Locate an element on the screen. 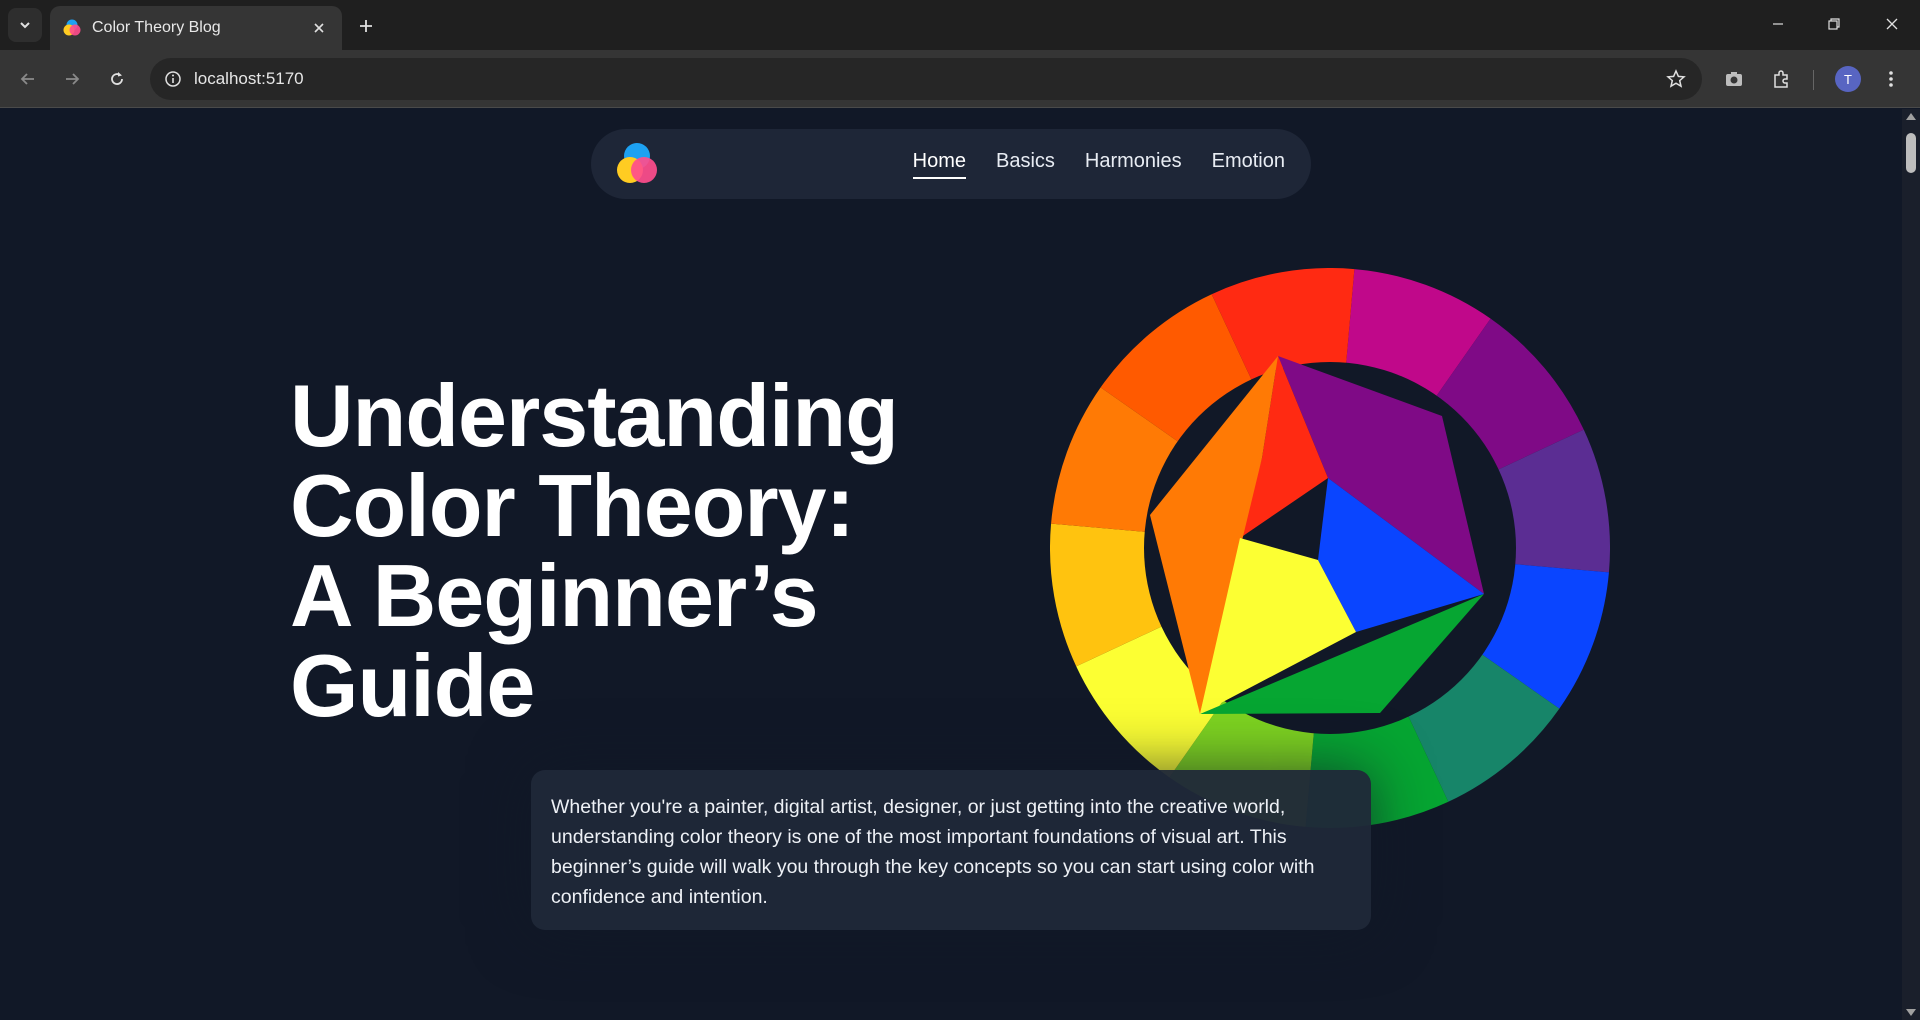  color-circles-logo-icon is located at coordinates (637, 163).